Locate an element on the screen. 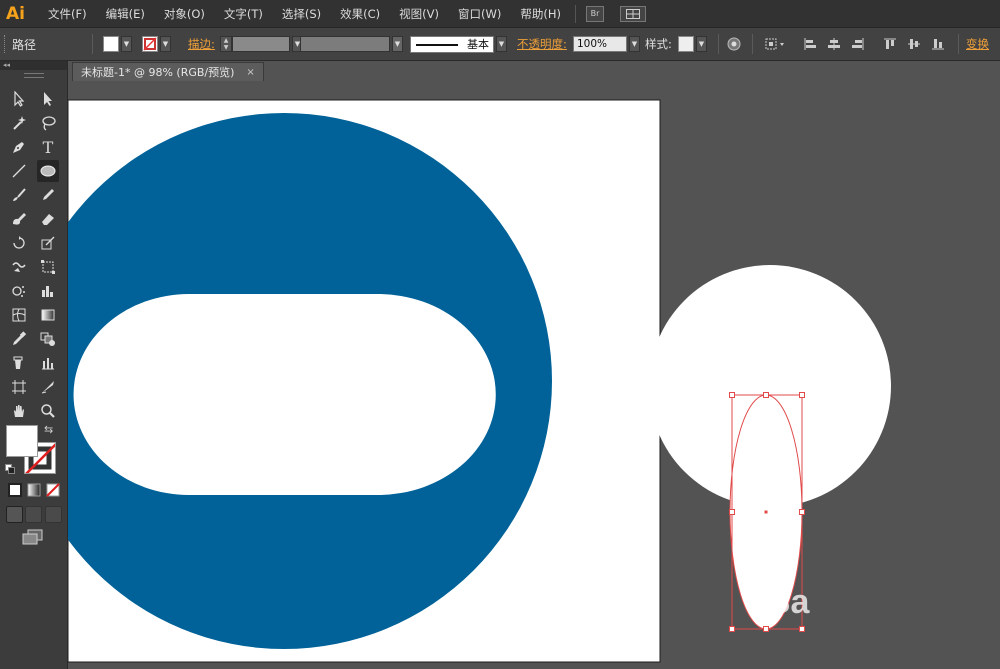 The width and height of the screenshot is (1000, 669). align-bottom-button is located at coordinates (938, 44).